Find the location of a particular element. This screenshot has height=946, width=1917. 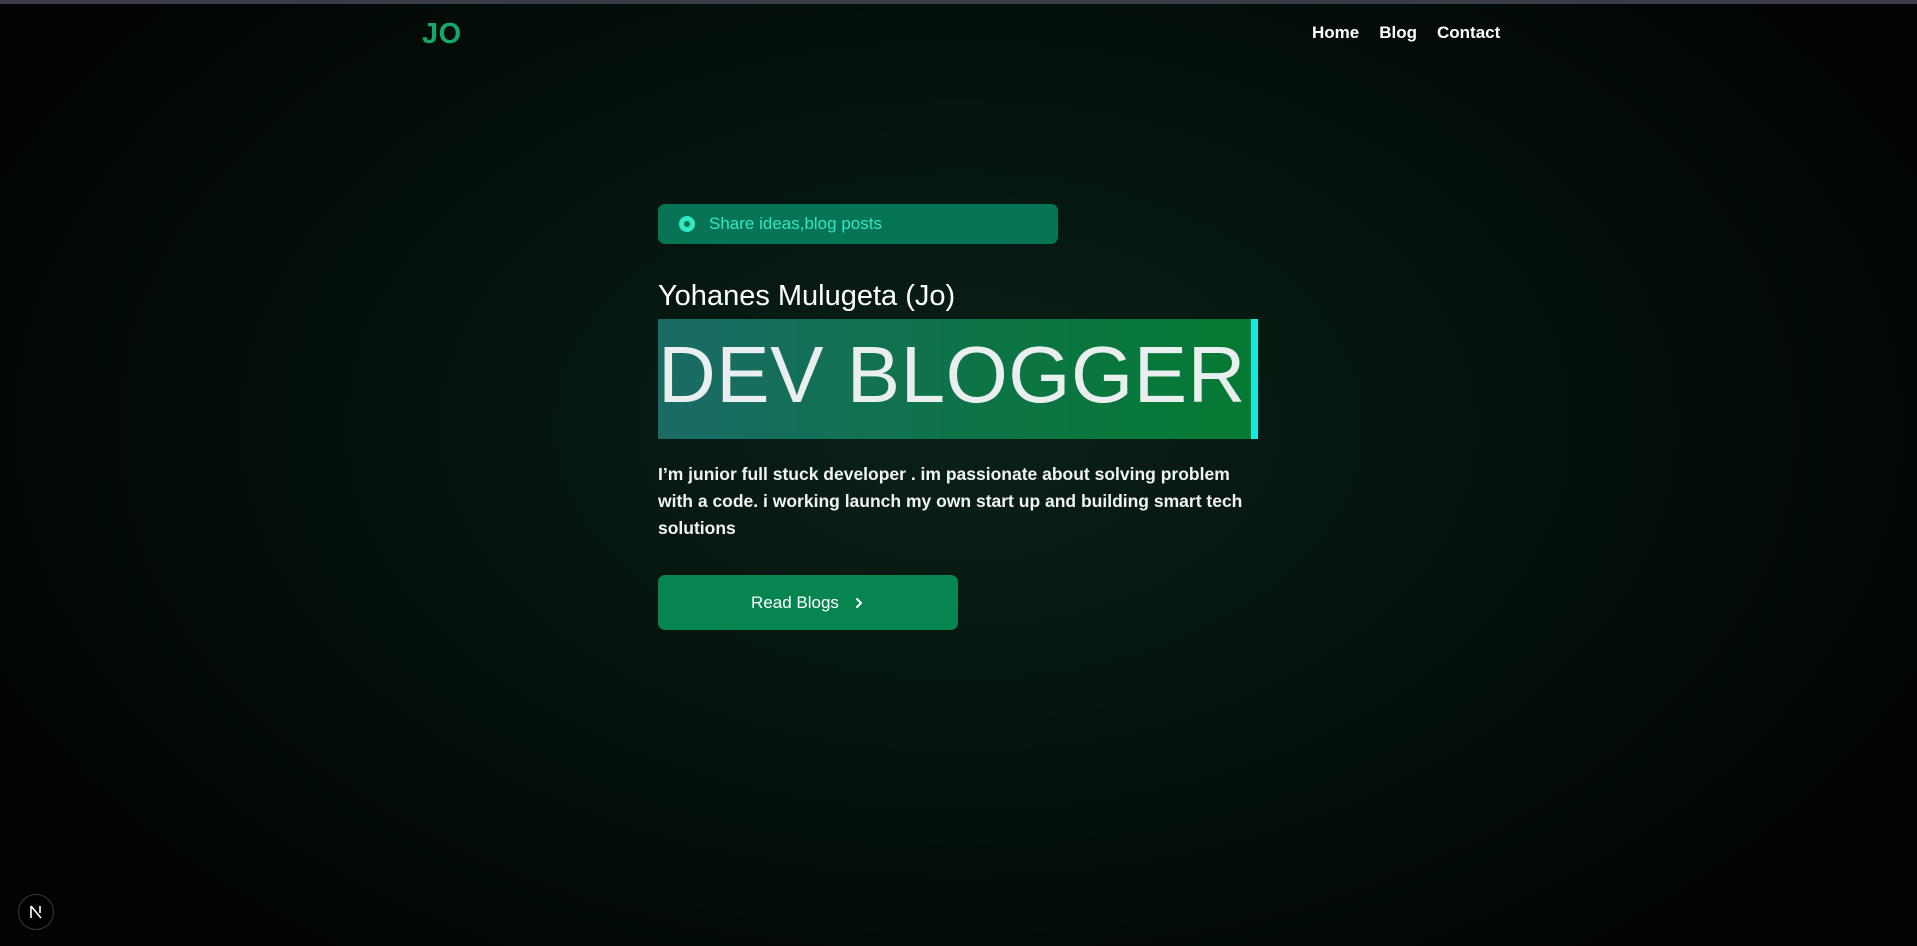

read-blogs-button-label: Read Blogs is located at coordinates (795, 602).